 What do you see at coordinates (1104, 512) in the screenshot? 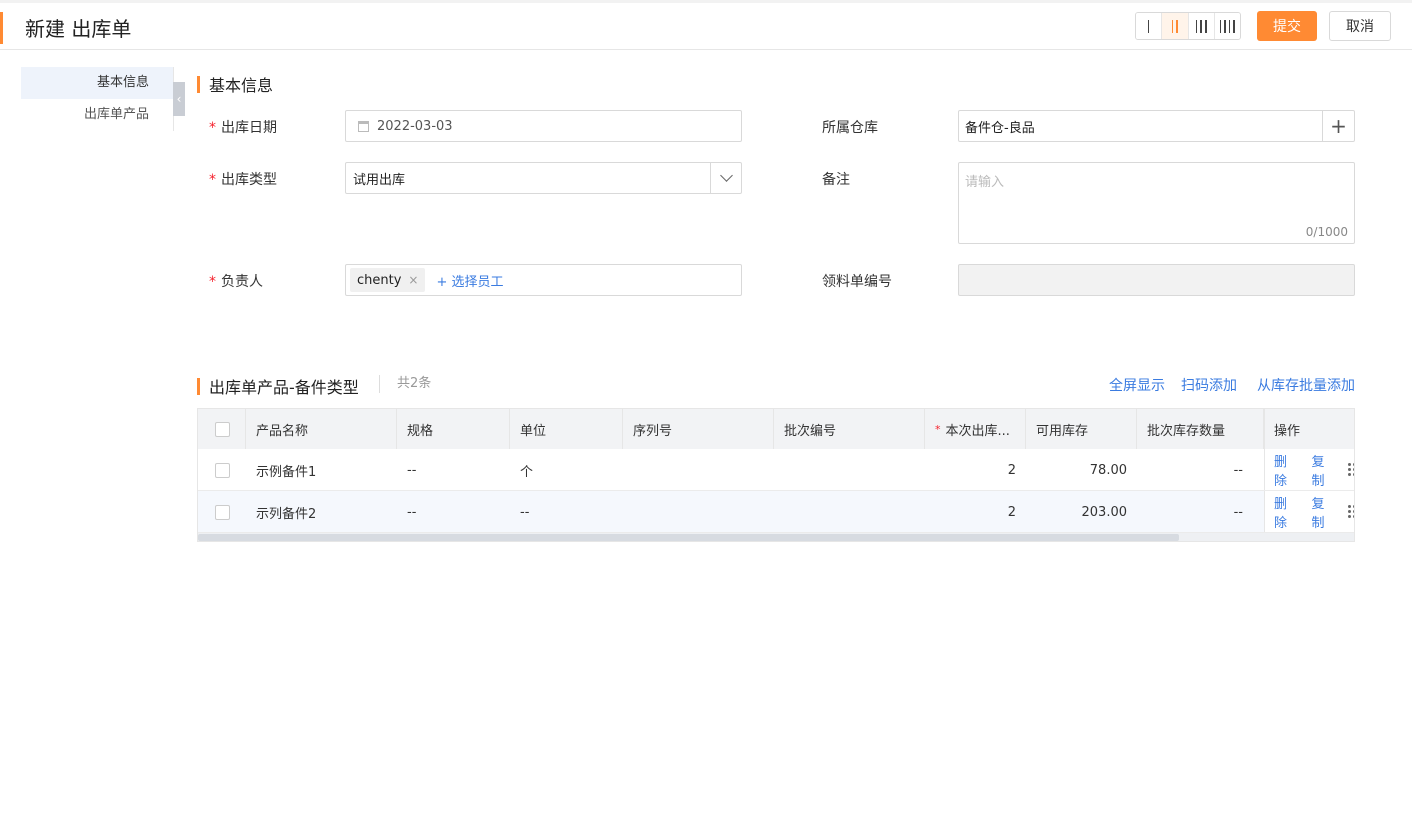
I see `available-stock: 203.00` at bounding box center [1104, 512].